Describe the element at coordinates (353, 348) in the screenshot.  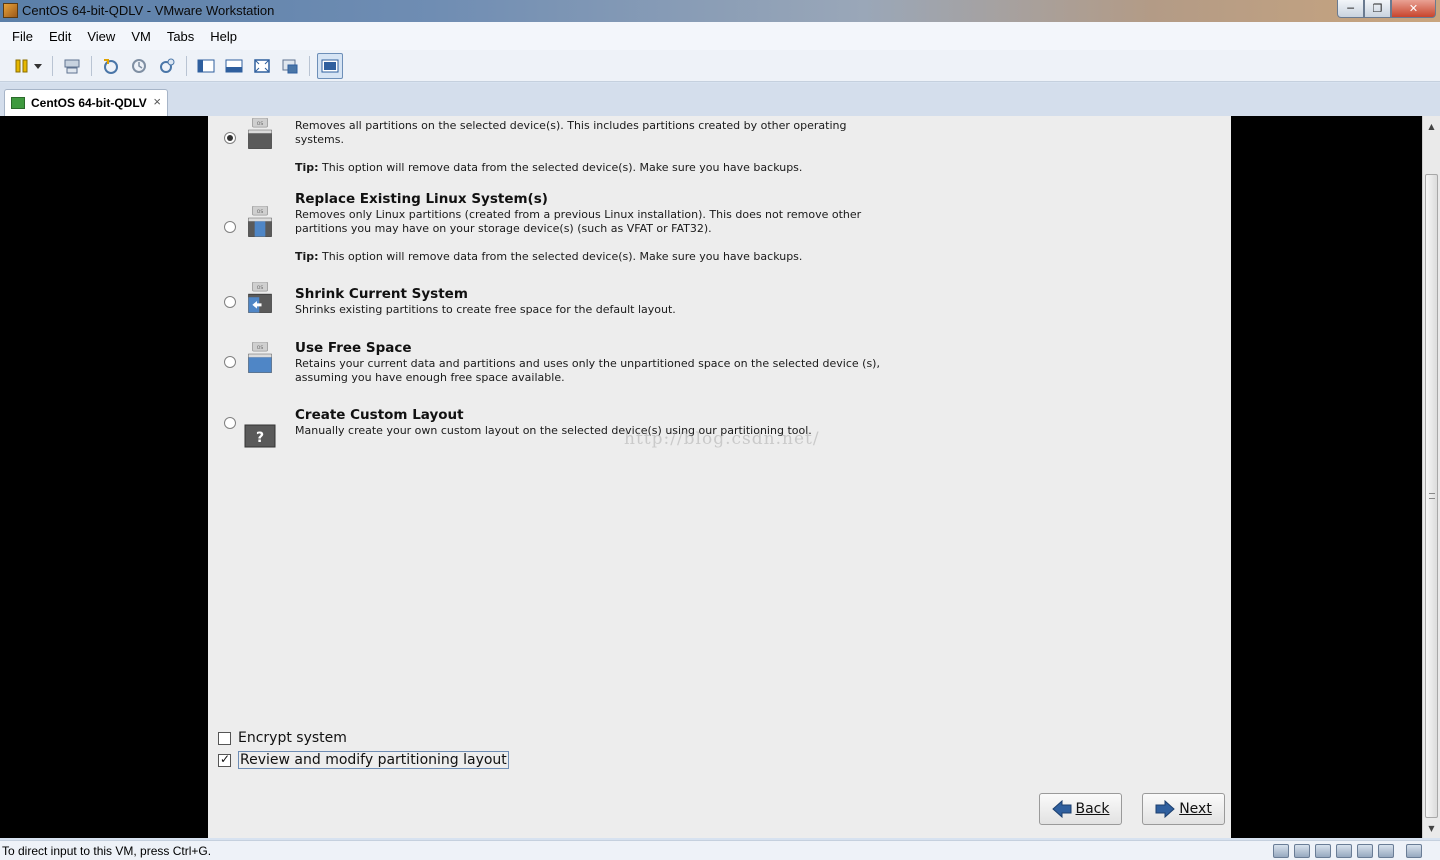
I see `option-title: Use Free Space` at that location.